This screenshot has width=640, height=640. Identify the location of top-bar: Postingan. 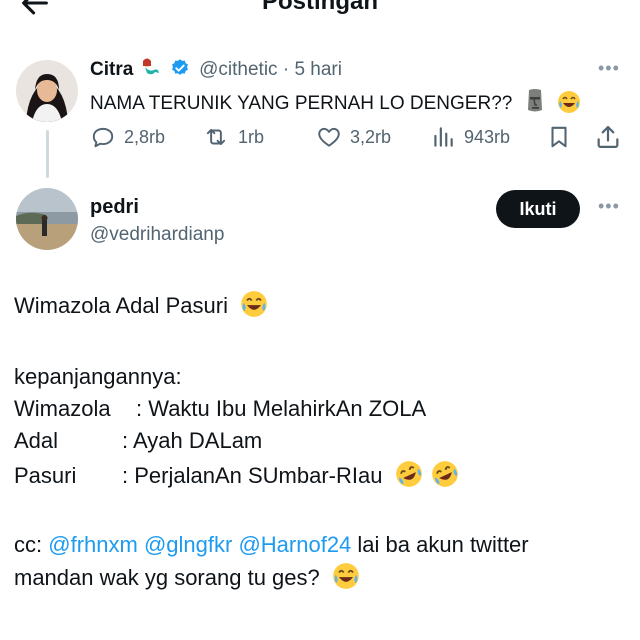
(320, 11).